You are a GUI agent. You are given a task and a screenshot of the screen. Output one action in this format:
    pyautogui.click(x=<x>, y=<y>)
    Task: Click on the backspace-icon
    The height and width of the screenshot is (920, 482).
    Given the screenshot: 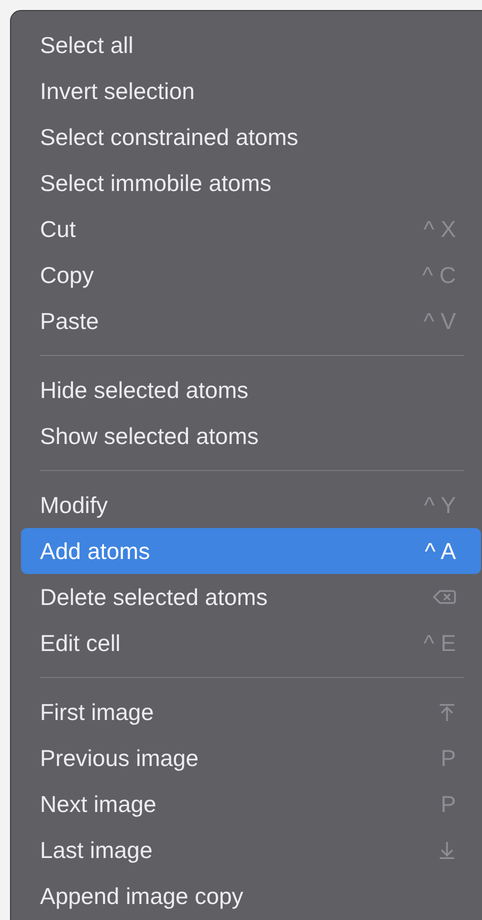 What is the action you would take?
    pyautogui.click(x=444, y=597)
    